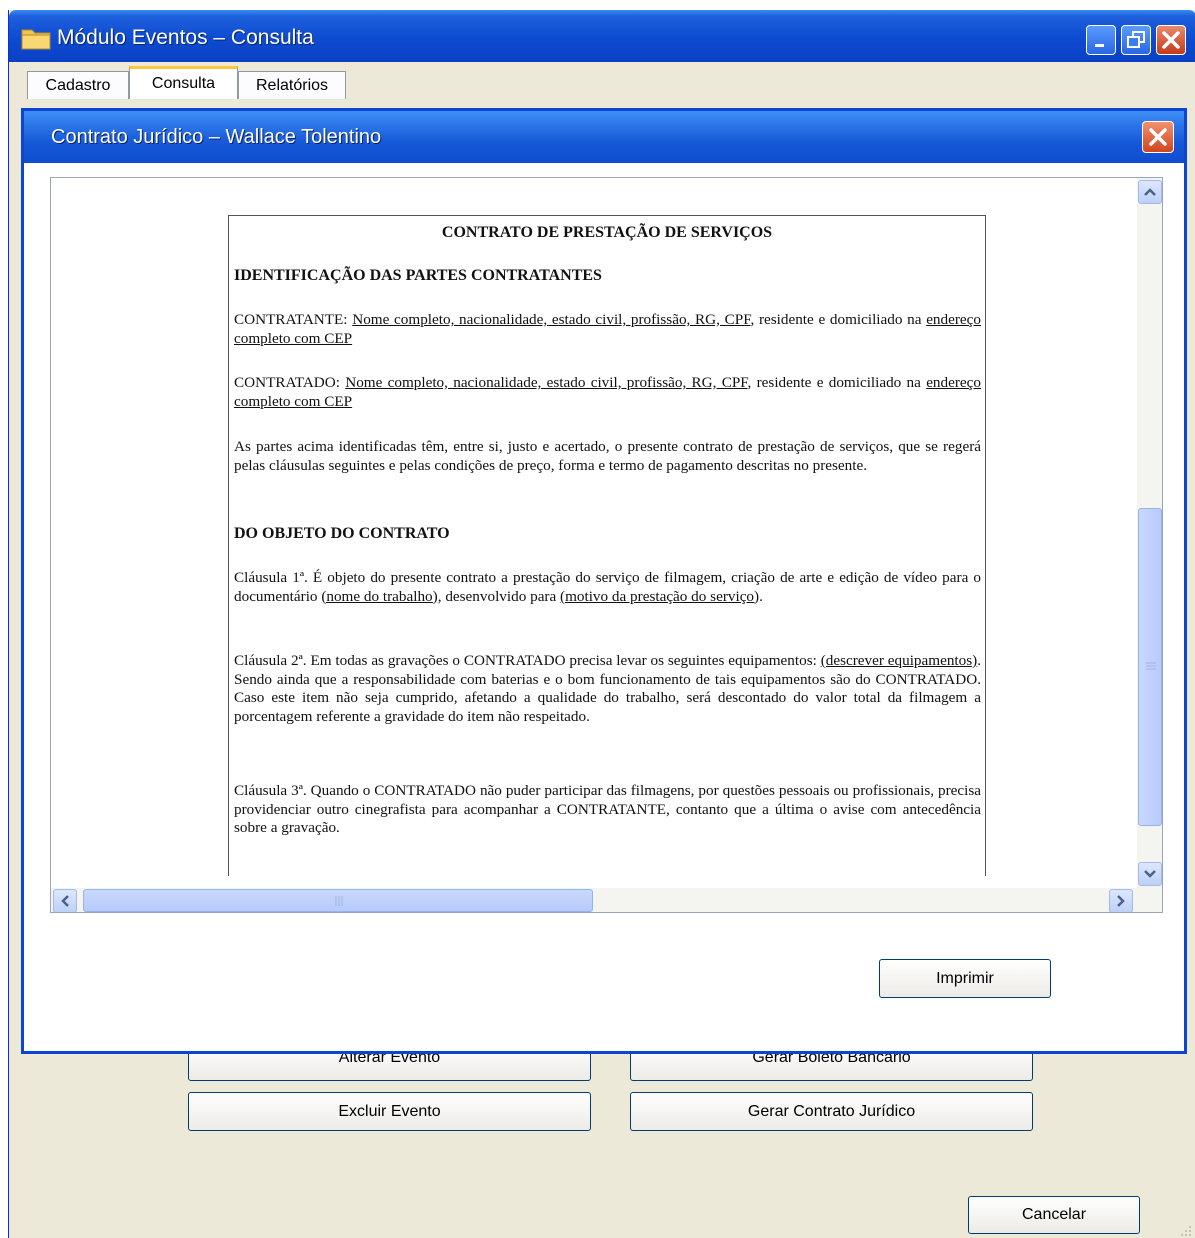 The height and width of the screenshot is (1238, 1195). What do you see at coordinates (607, 232) in the screenshot?
I see `document-title: CONTRATO DE PRESTAÇÃO DE SERVIÇOS` at bounding box center [607, 232].